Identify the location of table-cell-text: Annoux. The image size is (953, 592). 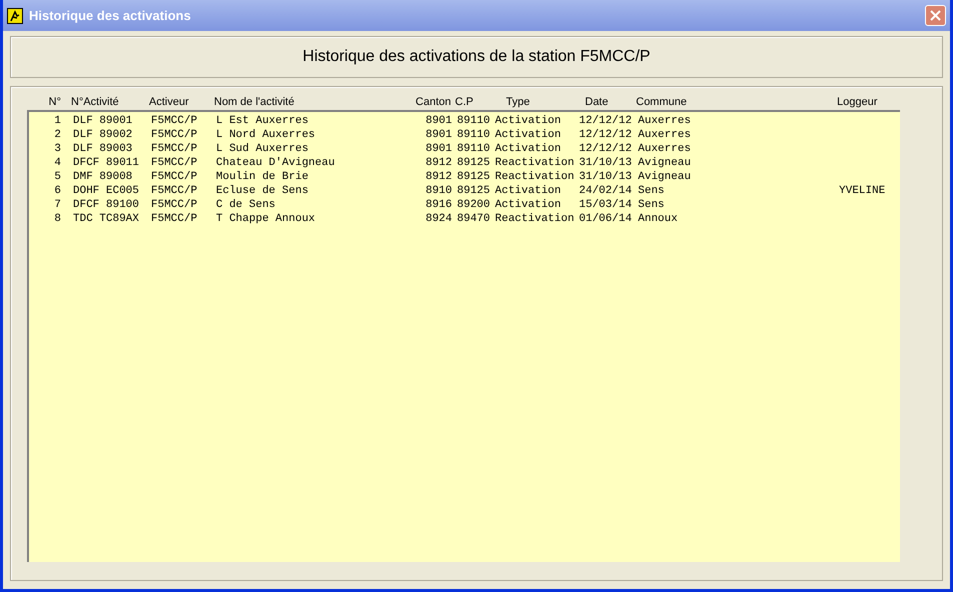
(658, 219).